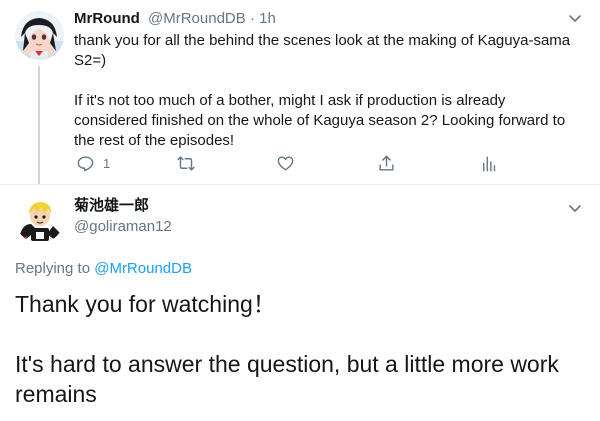 The image size is (600, 421). Describe the element at coordinates (107, 163) in the screenshot. I see `reply-count: 1` at that location.